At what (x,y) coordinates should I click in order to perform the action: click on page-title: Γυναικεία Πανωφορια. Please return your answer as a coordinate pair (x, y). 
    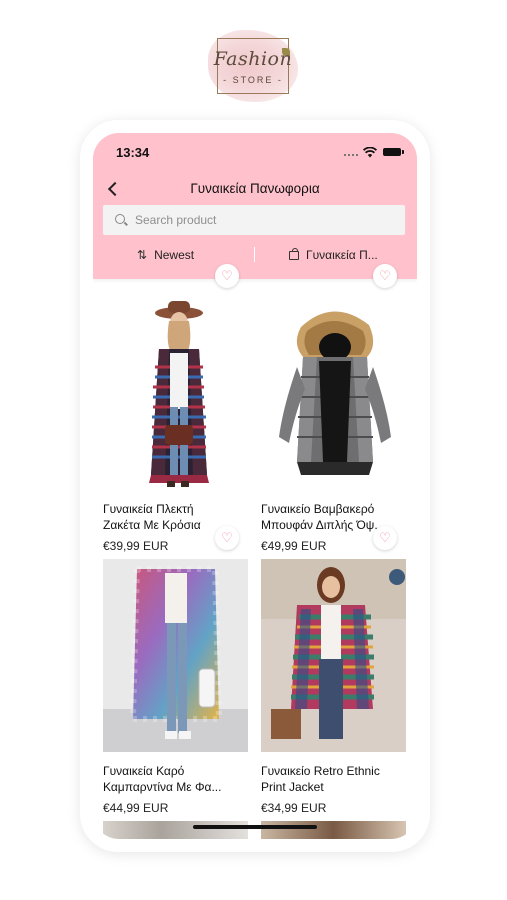
    Looking at the image, I should click on (255, 188).